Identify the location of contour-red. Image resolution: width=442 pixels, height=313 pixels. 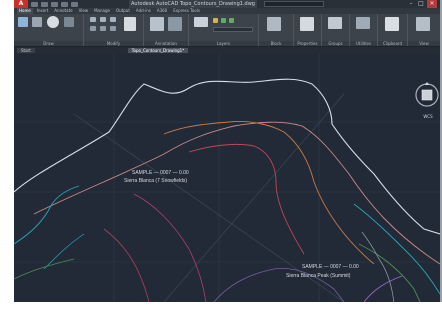
(246, 199).